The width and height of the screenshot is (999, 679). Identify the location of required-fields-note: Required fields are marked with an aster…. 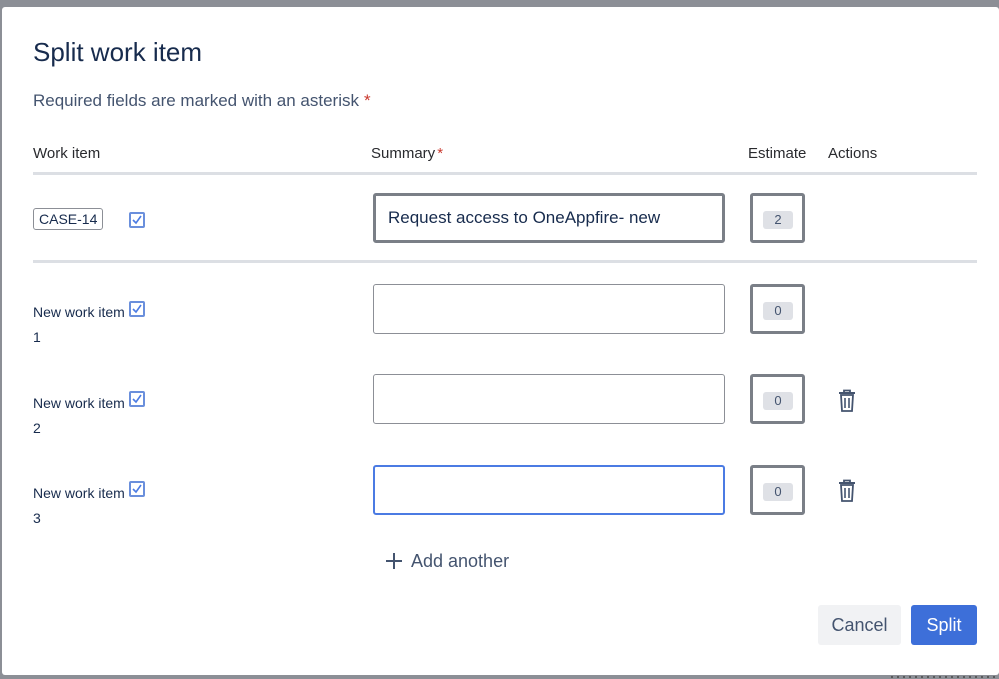
(202, 101).